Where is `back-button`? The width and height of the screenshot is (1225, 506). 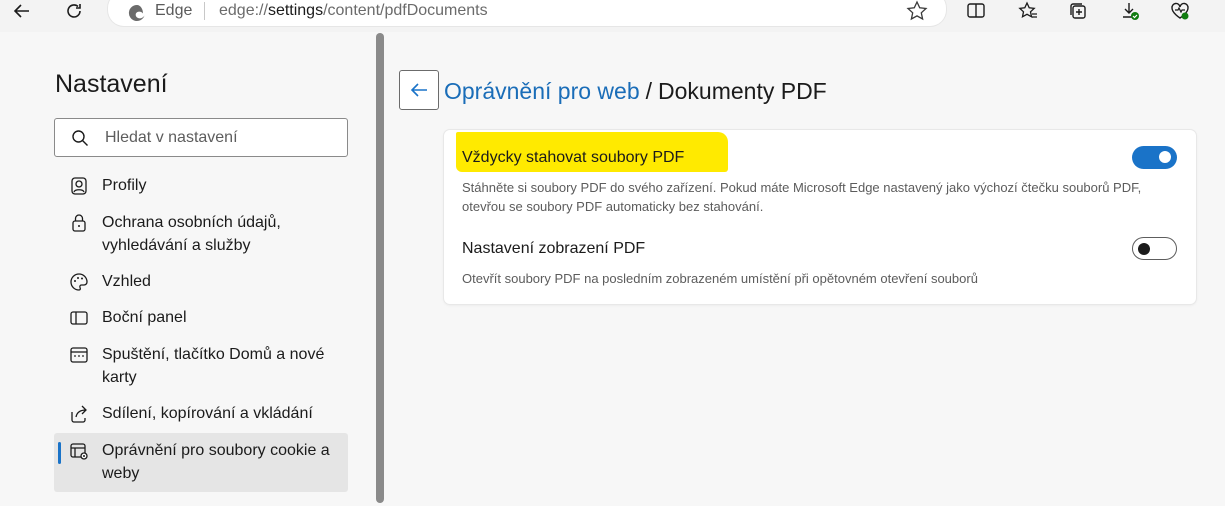 back-button is located at coordinates (419, 90).